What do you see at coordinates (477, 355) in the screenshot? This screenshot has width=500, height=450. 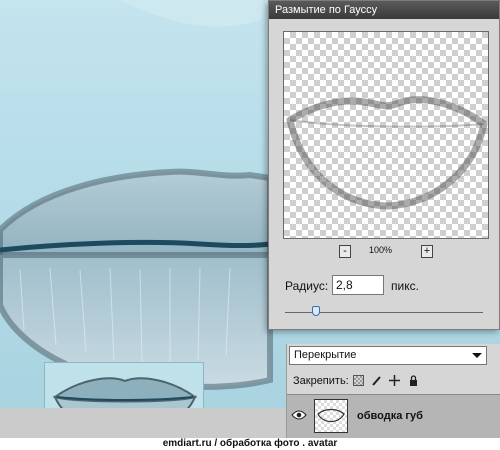 I see `chevron-down-icon` at bounding box center [477, 355].